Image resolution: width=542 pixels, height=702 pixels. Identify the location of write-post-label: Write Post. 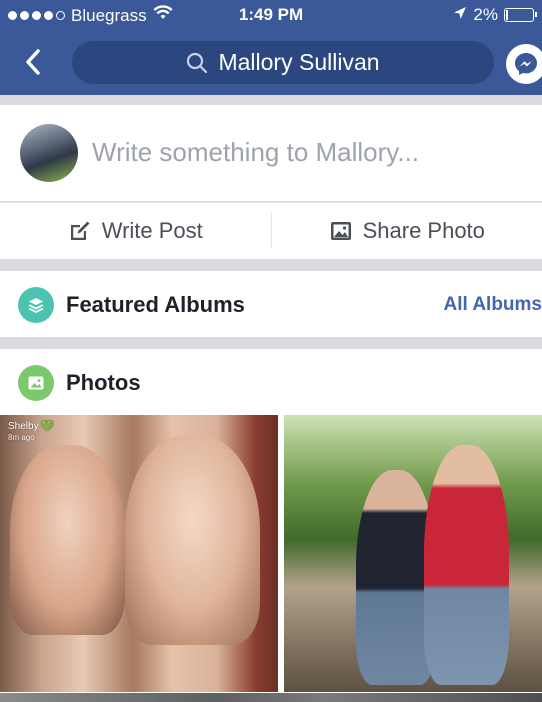
(152, 230).